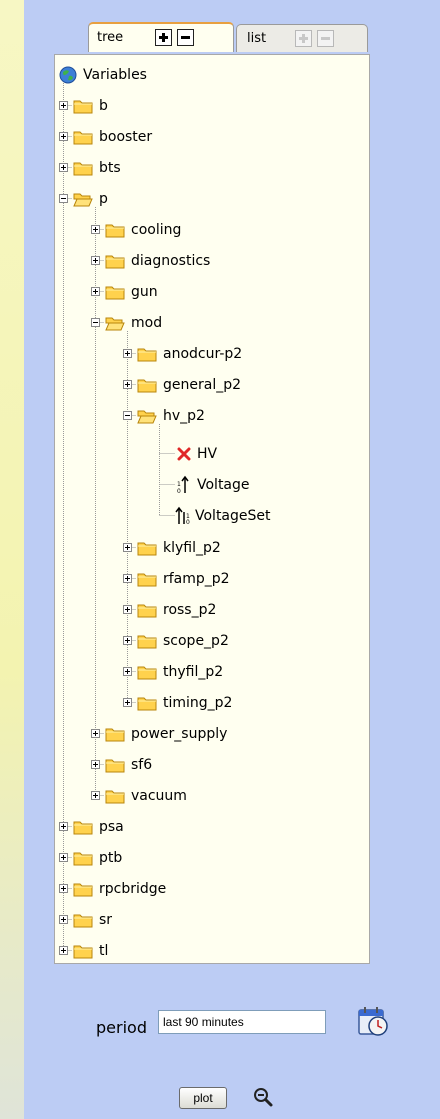 This screenshot has width=440, height=1119. I want to click on calendar-icon, so click(373, 1021).